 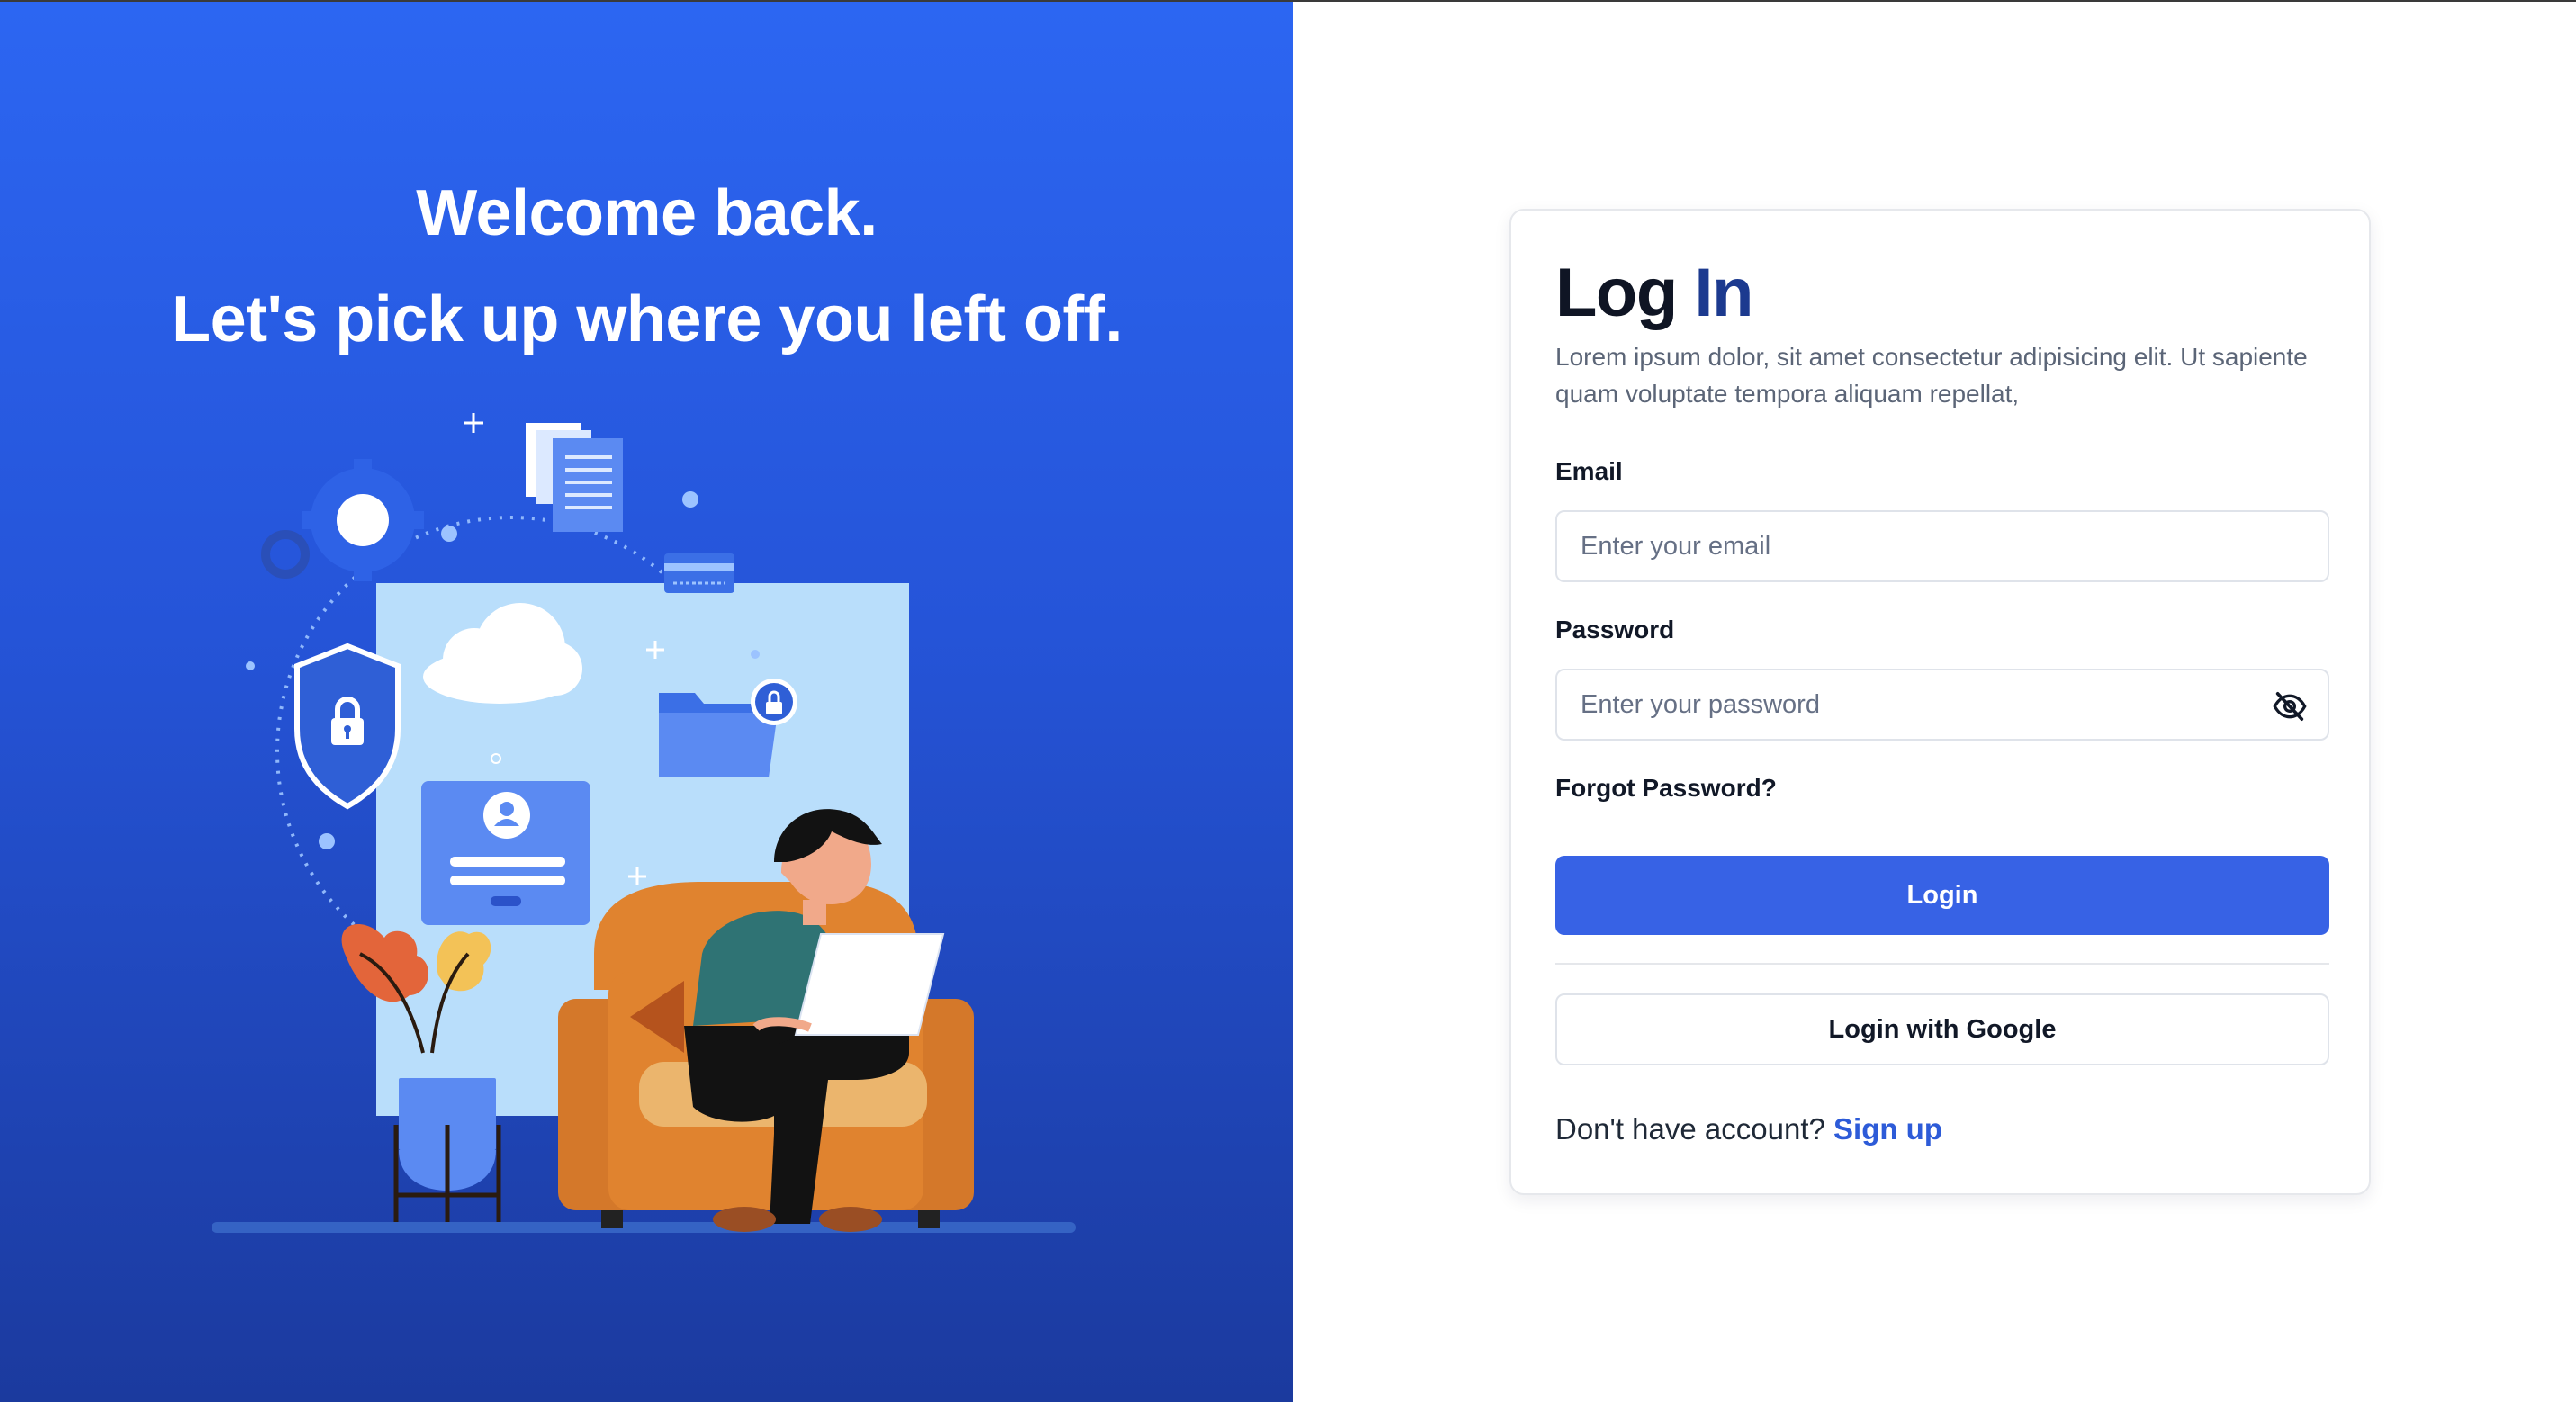 I want to click on eye-slash-icon, so click(x=2290, y=706).